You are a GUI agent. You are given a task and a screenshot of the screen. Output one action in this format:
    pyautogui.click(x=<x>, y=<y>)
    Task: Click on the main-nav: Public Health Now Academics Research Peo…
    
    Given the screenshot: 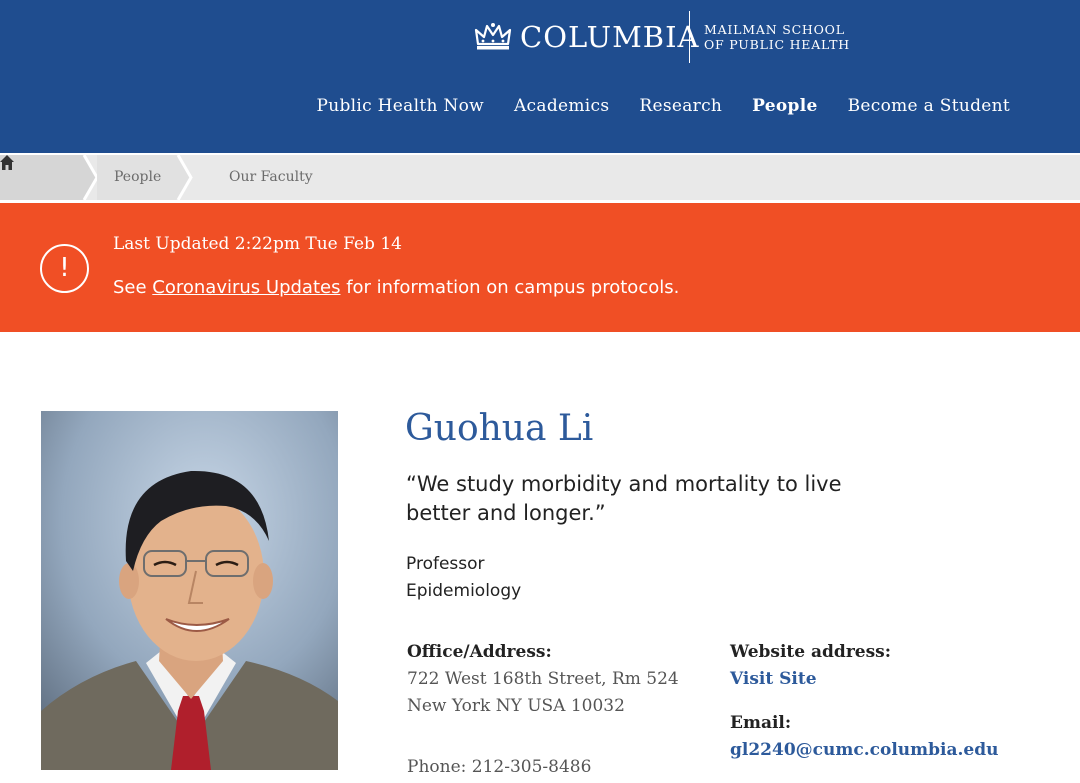 What is the action you would take?
    pyautogui.click(x=664, y=106)
    